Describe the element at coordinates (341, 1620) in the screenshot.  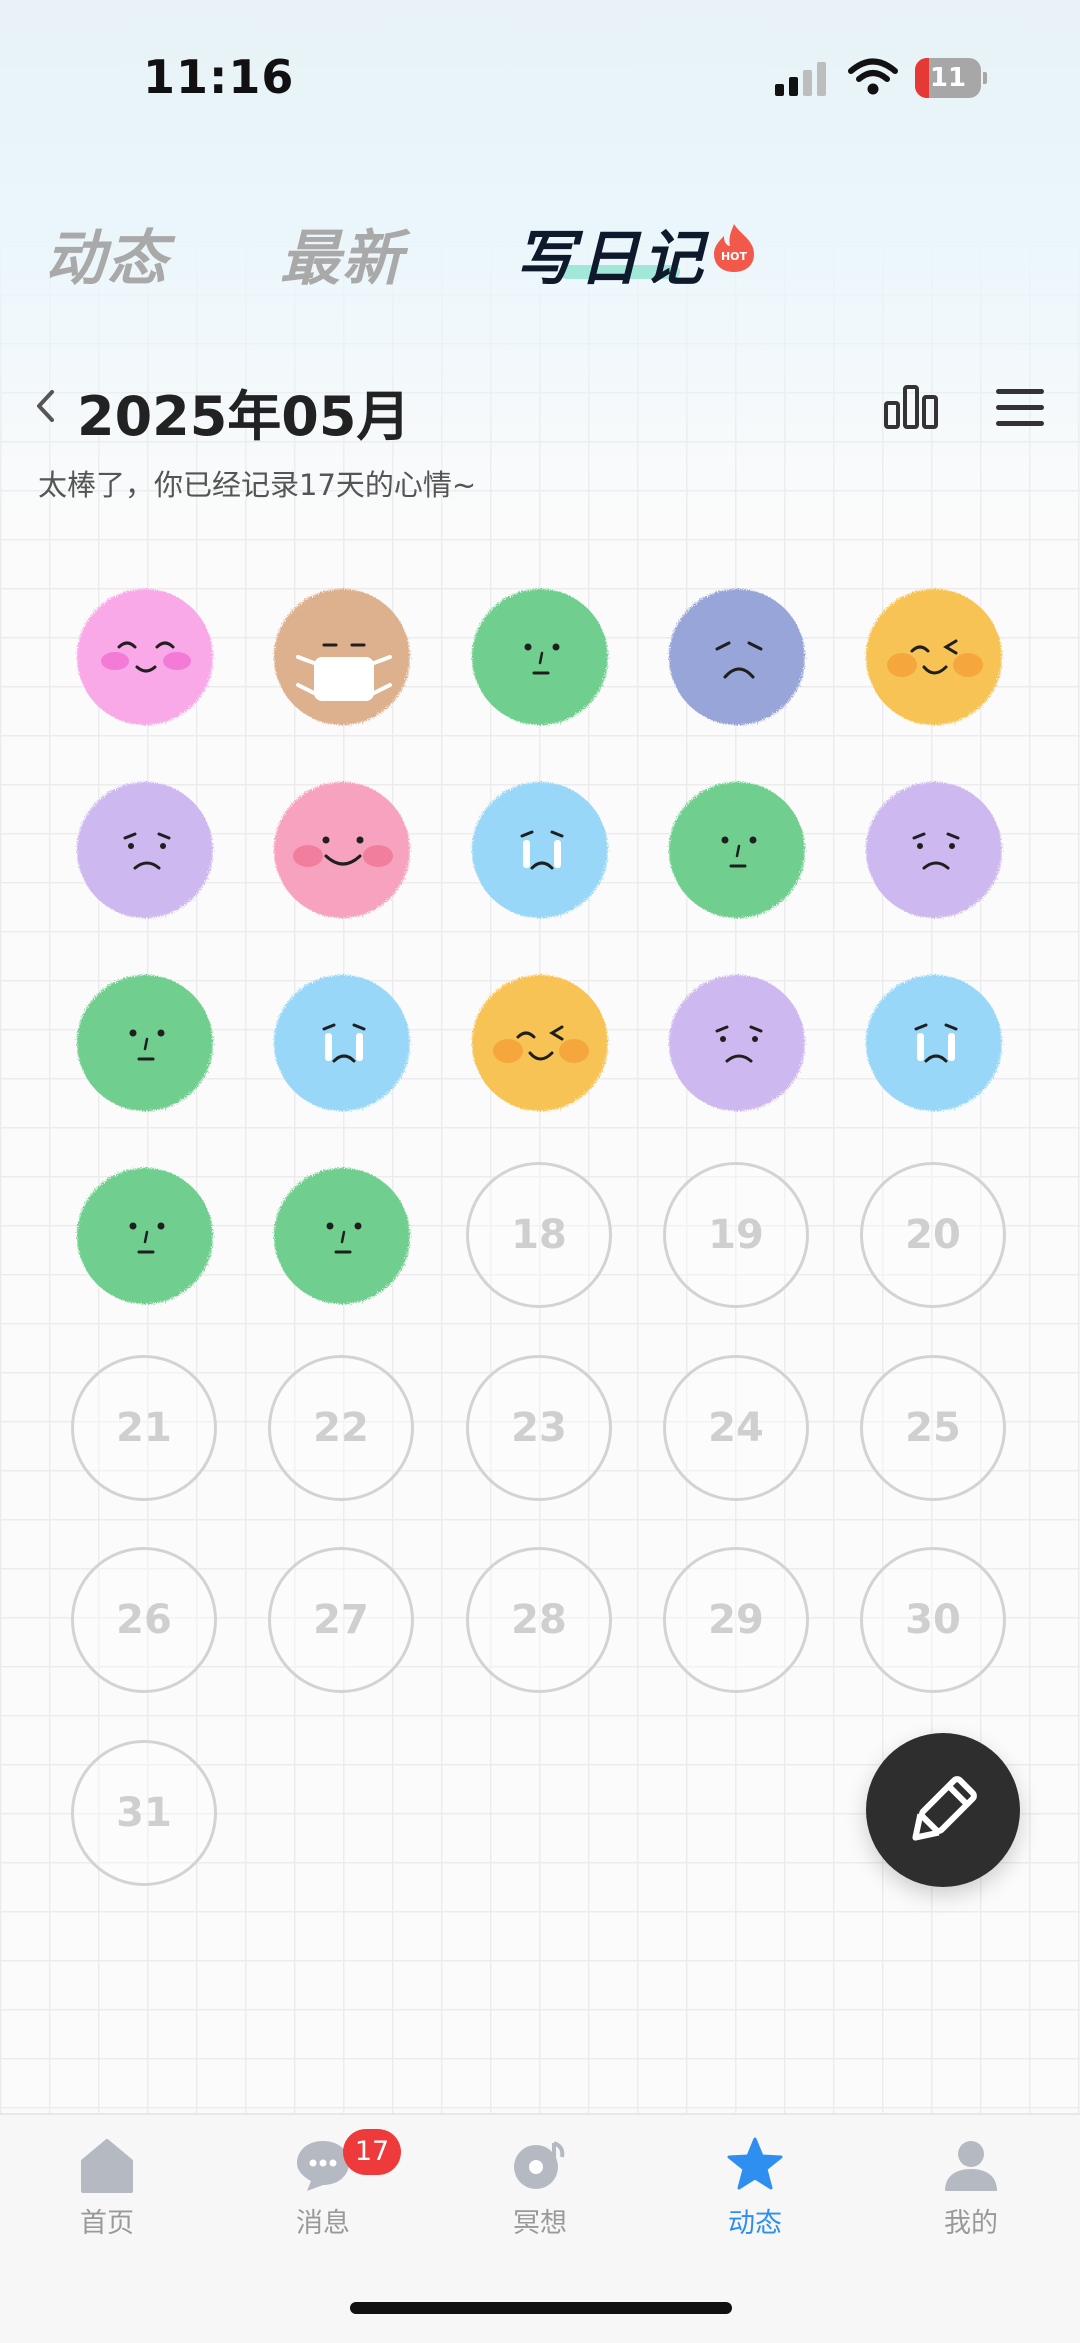
I see `empty-day-27: 27` at that location.